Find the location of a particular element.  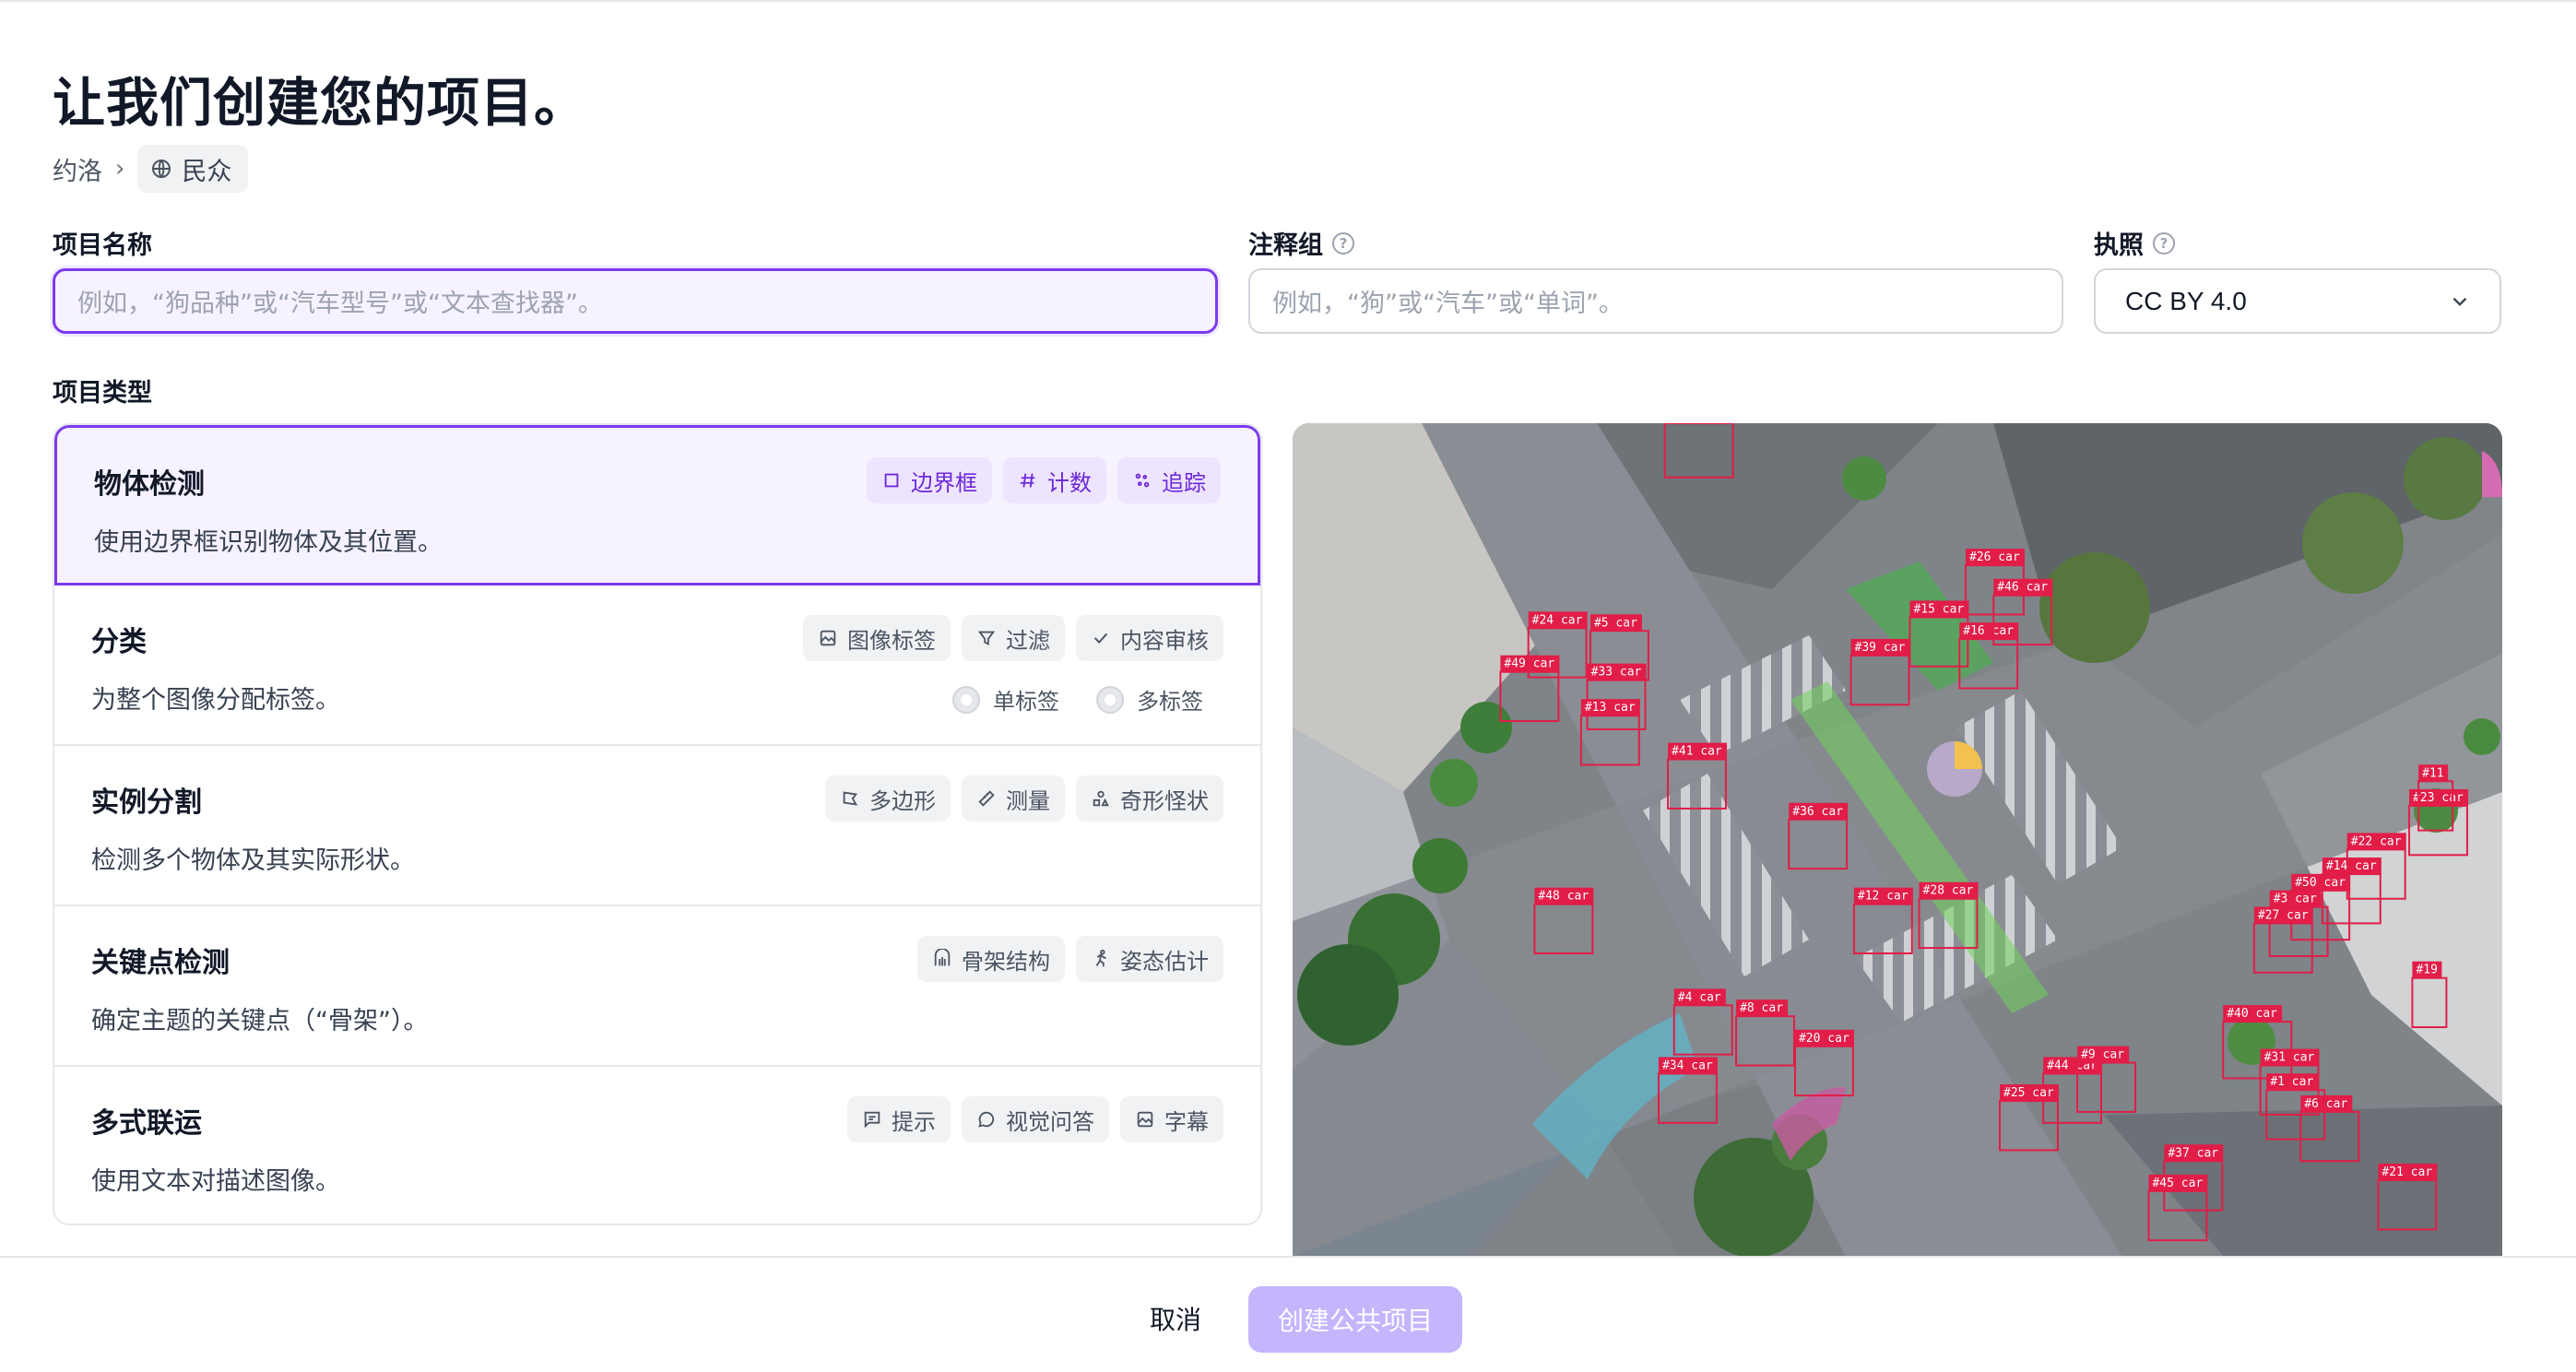

cancel-button: 取消 is located at coordinates (1175, 1318).